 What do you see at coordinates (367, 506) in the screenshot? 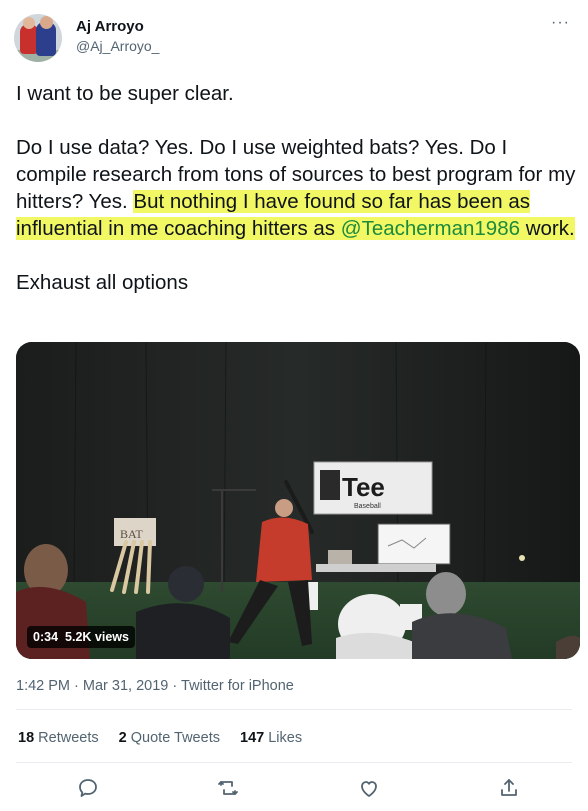
I see `sign-subtext: Baseball` at bounding box center [367, 506].